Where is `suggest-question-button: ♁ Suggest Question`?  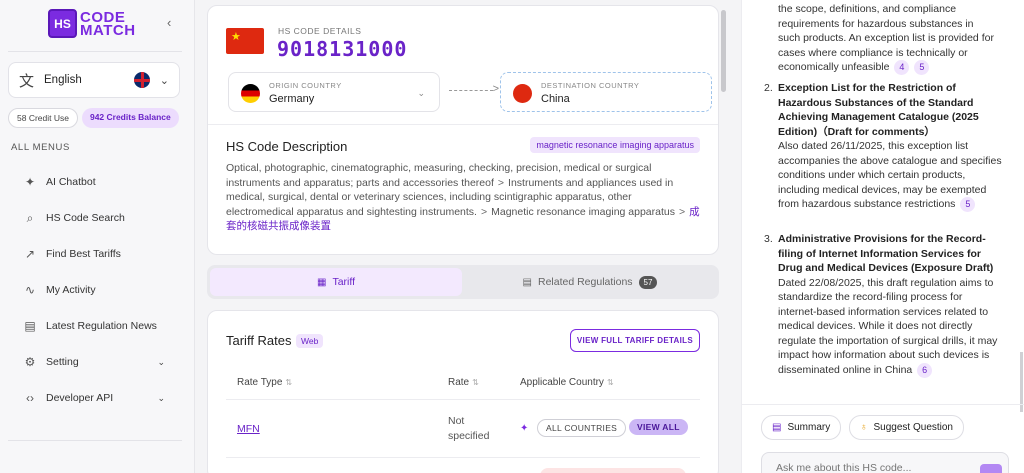
suggest-question-button: ♁ Suggest Question is located at coordinates (906, 427).